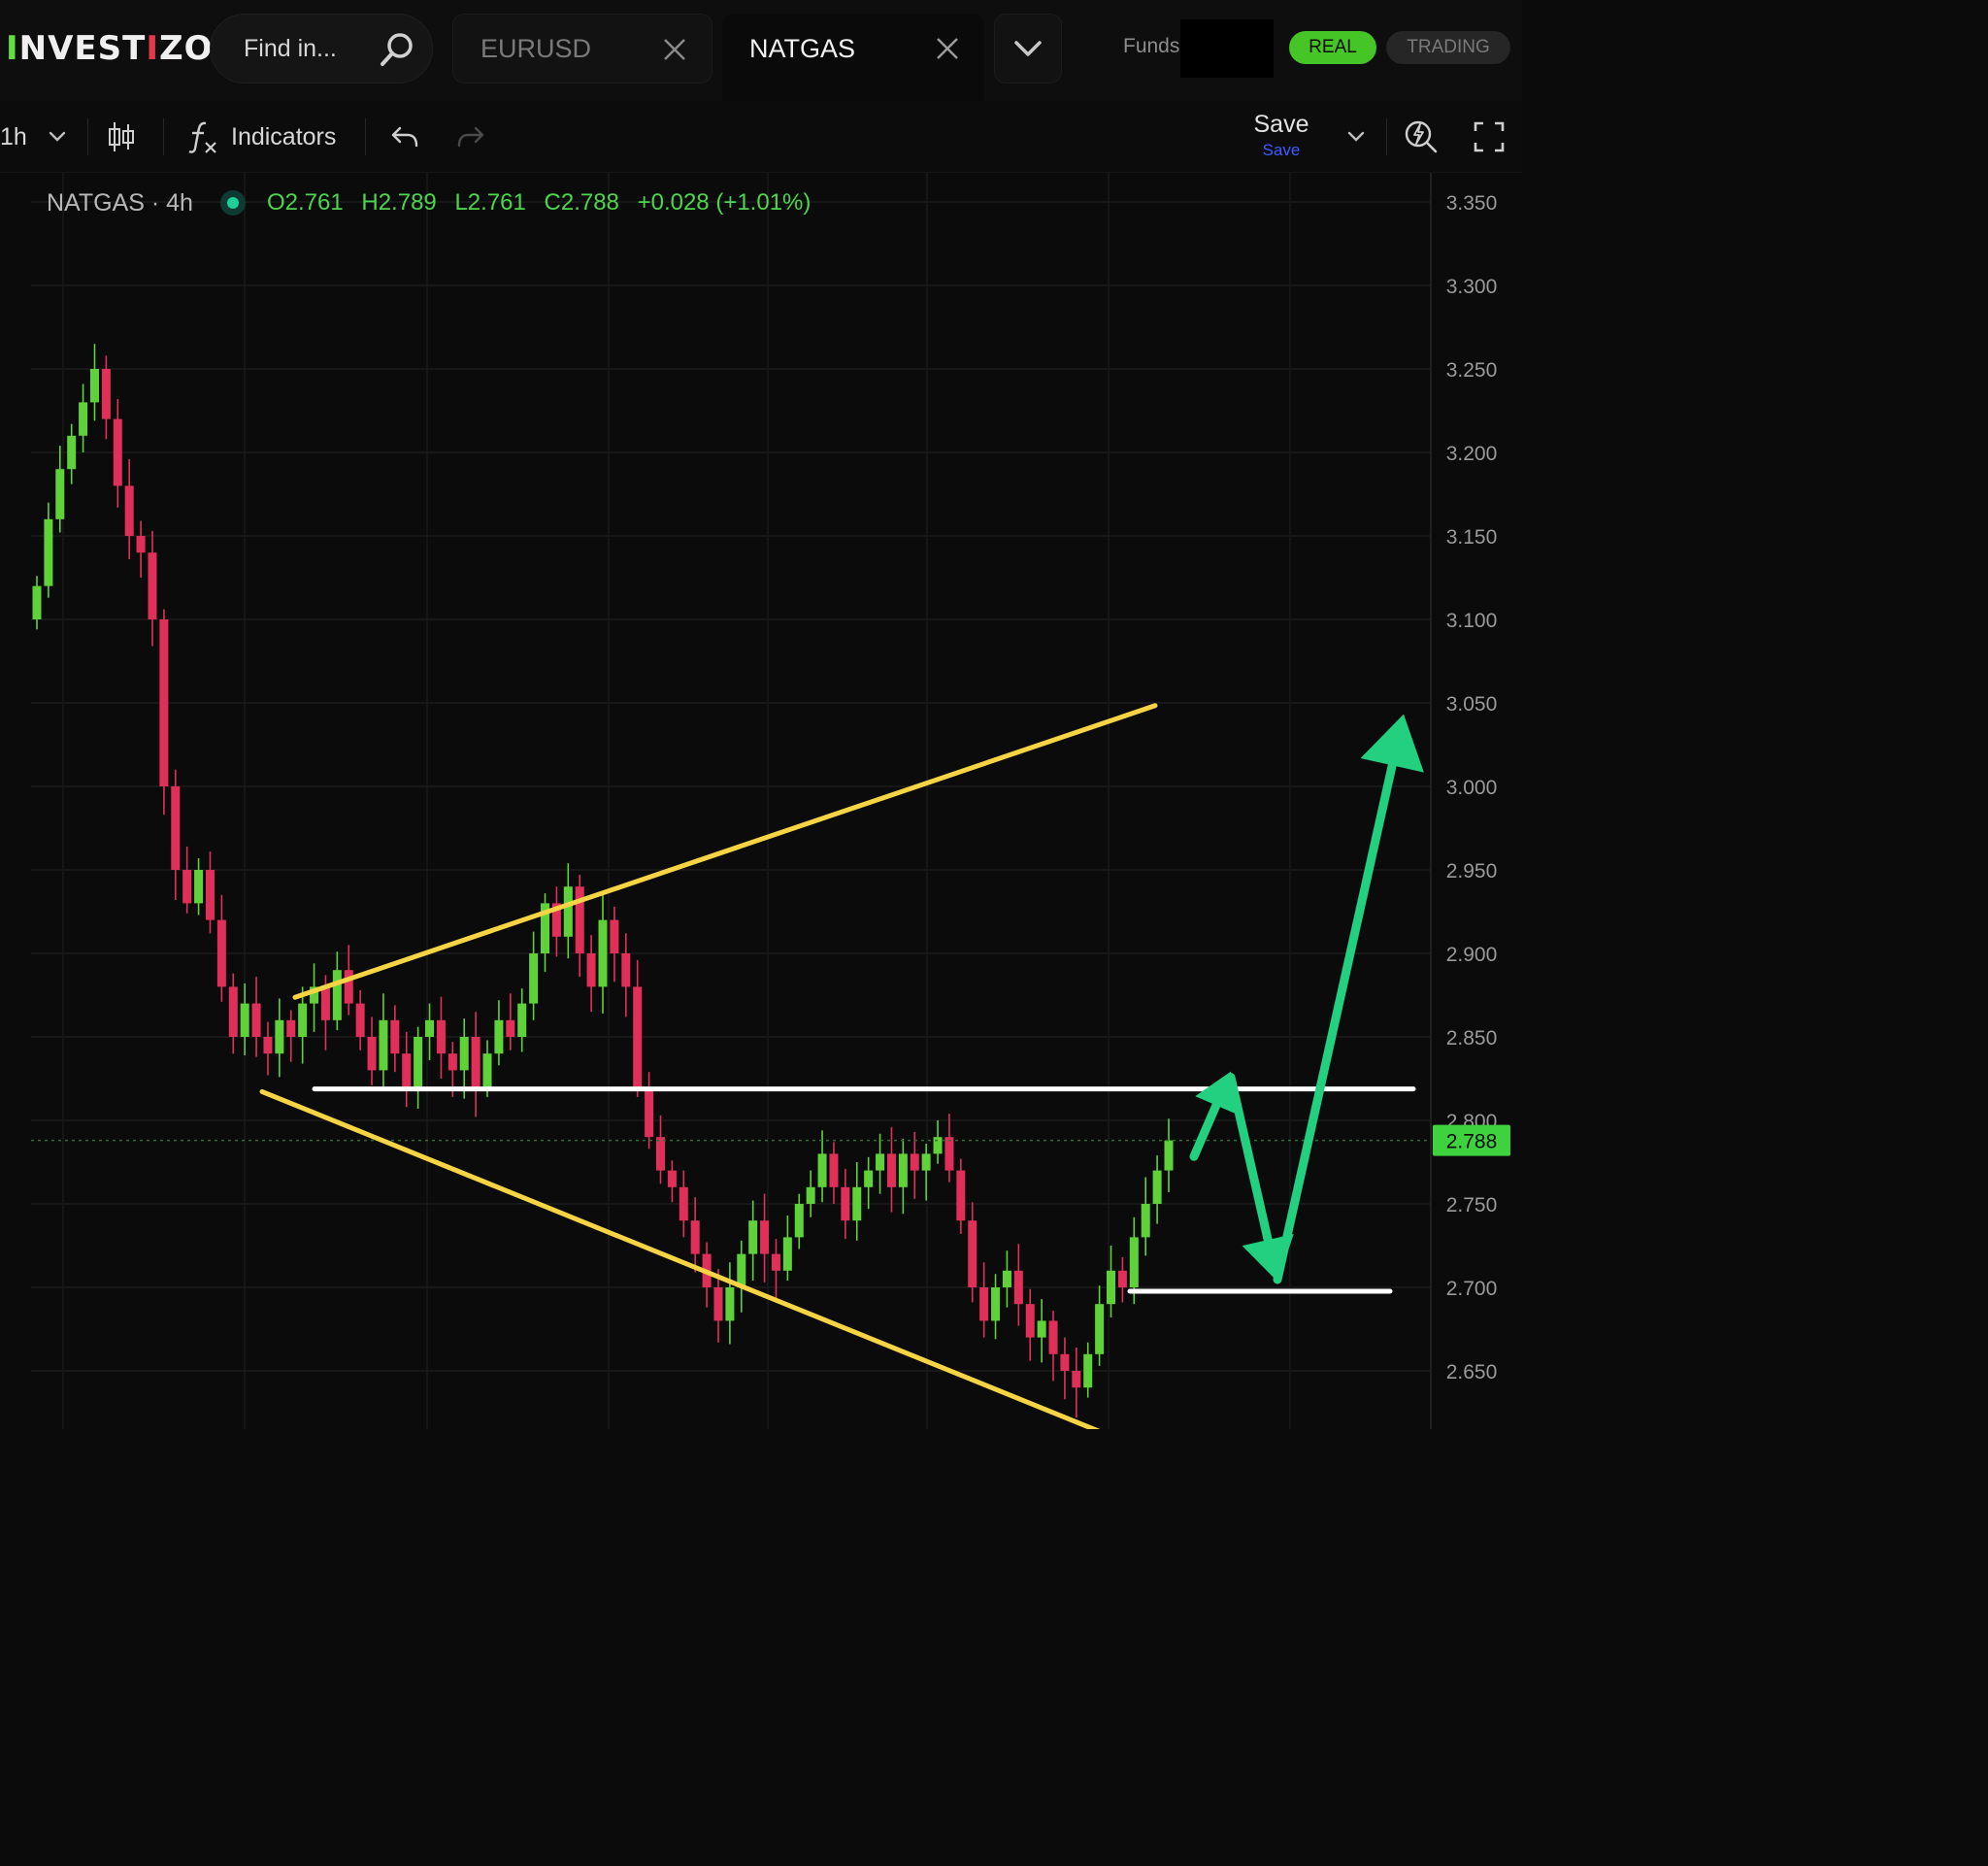 The image size is (1988, 1866). Describe the element at coordinates (1472, 1205) in the screenshot. I see `y-axis-tick-label: 2.750` at that location.